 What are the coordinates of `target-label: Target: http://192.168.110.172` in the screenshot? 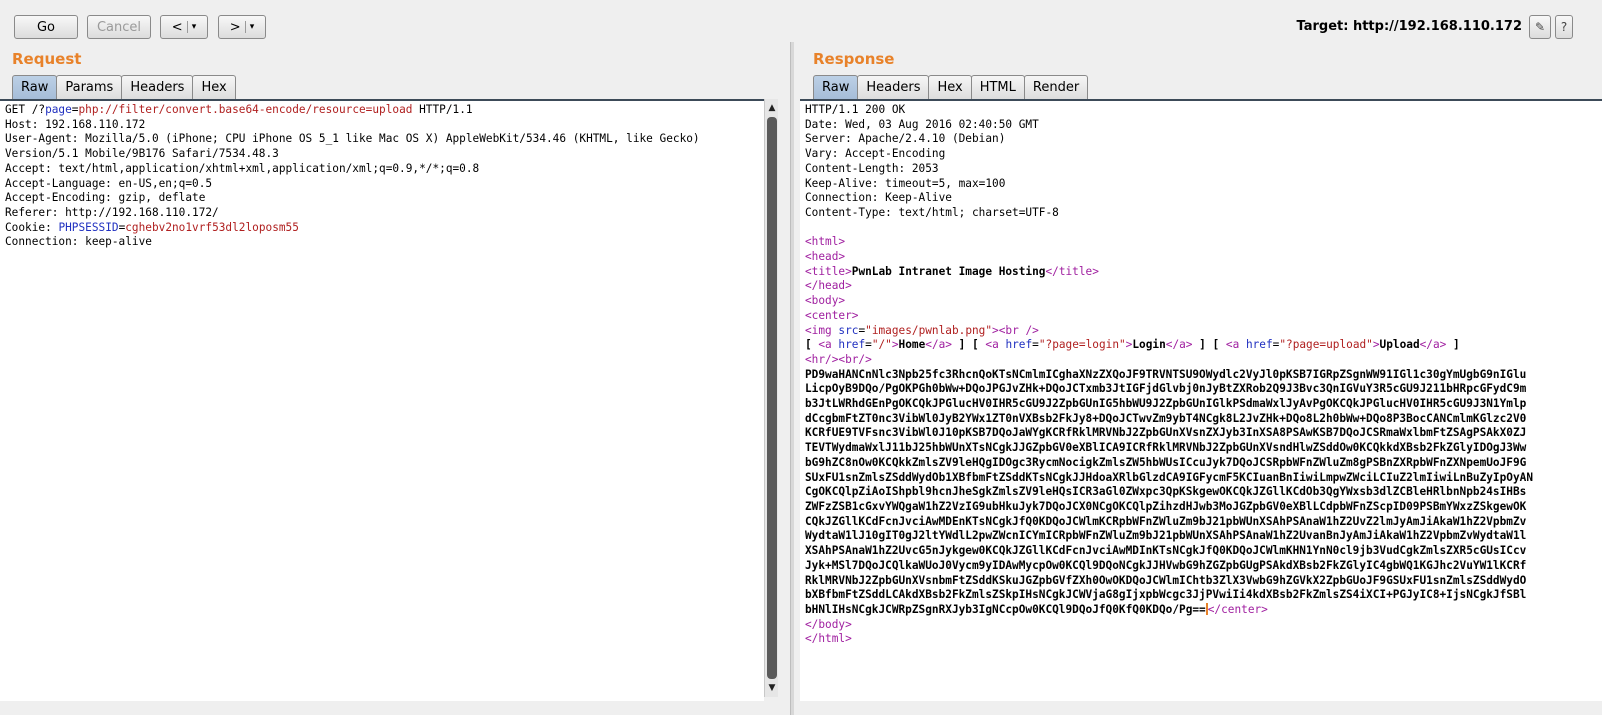 It's located at (1409, 26).